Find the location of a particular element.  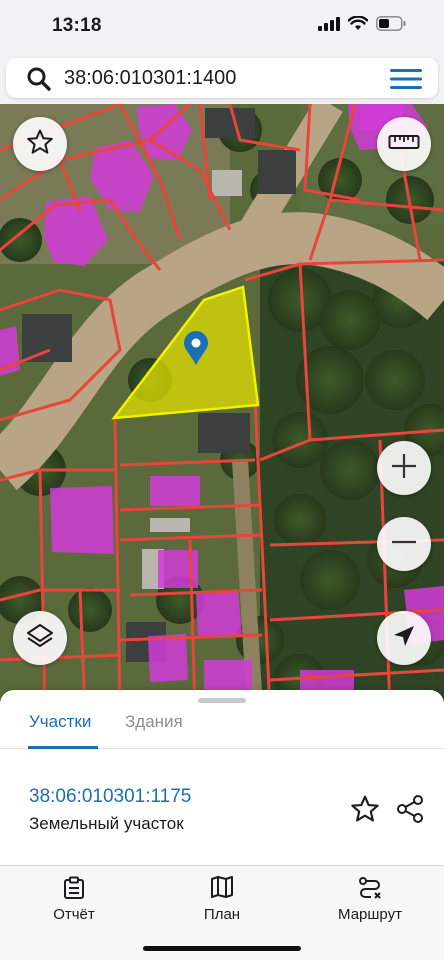

zoom-out-icon is located at coordinates (404, 544).